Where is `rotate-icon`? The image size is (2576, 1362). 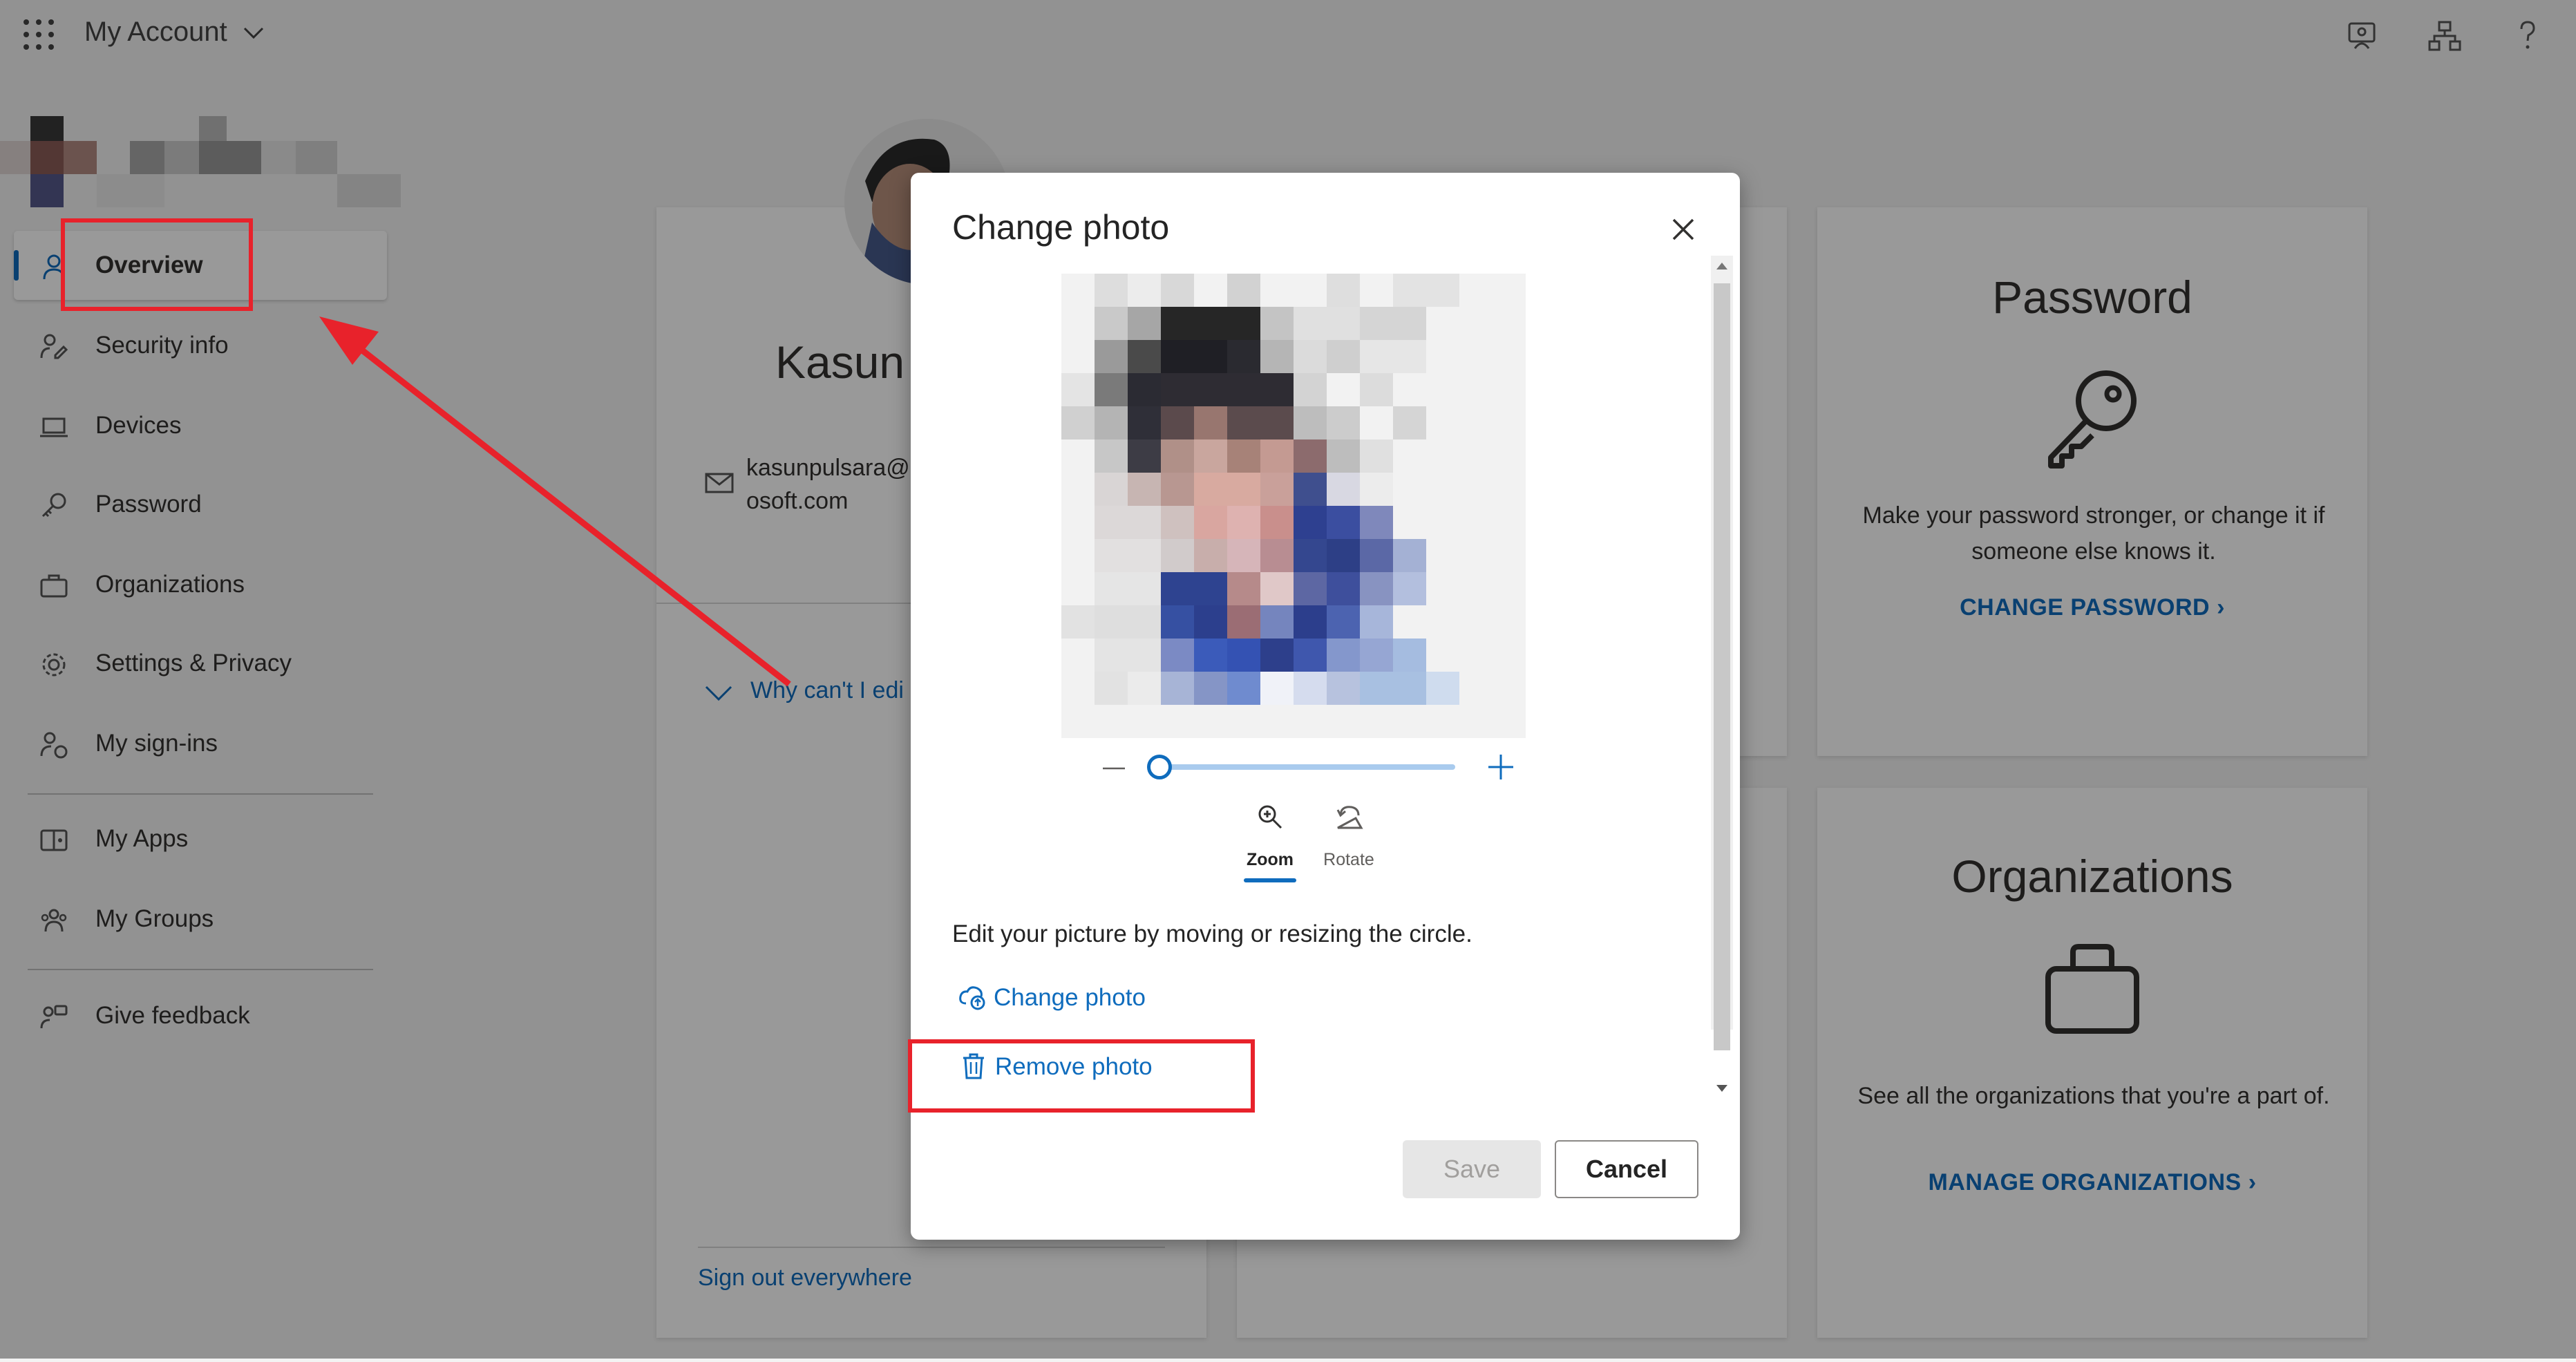
rotate-icon is located at coordinates (1349, 818).